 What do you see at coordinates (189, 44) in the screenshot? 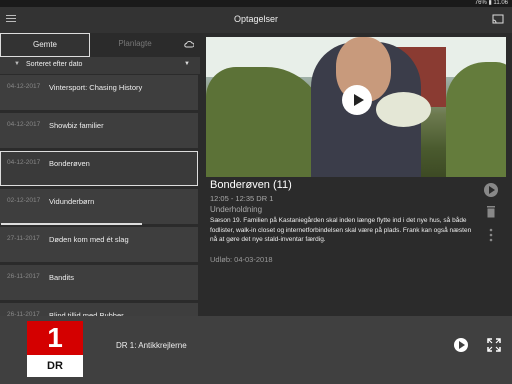
I see `cloud-icon` at bounding box center [189, 44].